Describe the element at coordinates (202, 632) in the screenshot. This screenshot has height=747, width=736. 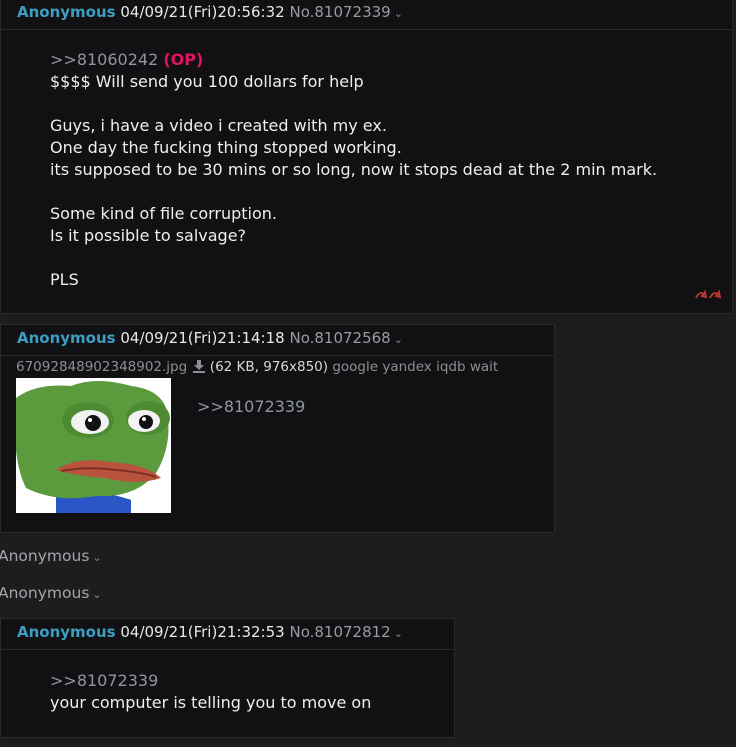
I see `post-datetime: 04/09/21(Fri)21:32:53` at that location.